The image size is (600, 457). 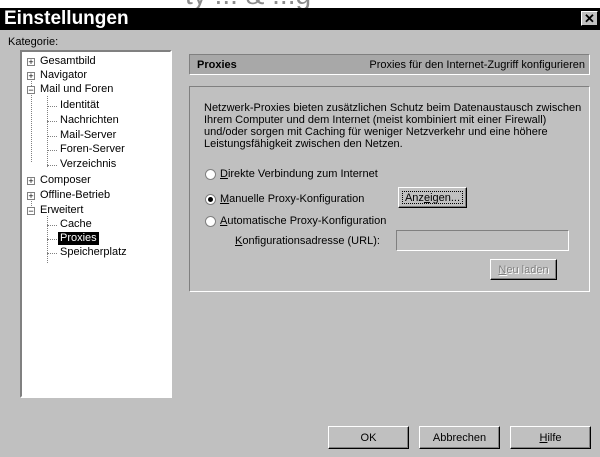 What do you see at coordinates (300, 19) in the screenshot?
I see `title-bar: Einstellungen ✕` at bounding box center [300, 19].